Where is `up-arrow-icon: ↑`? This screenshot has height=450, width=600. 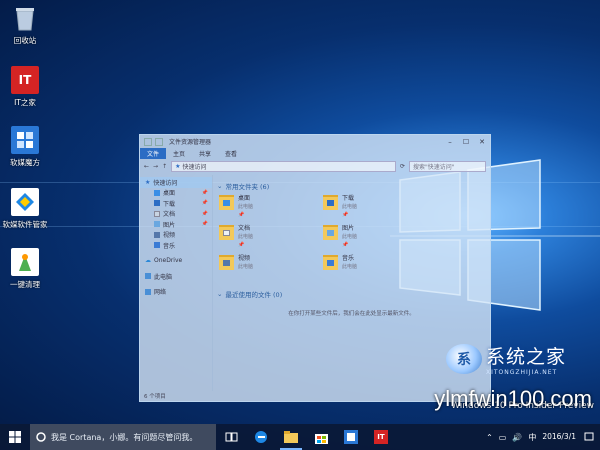
up-arrow-icon: ↑ is located at coordinates (164, 166).